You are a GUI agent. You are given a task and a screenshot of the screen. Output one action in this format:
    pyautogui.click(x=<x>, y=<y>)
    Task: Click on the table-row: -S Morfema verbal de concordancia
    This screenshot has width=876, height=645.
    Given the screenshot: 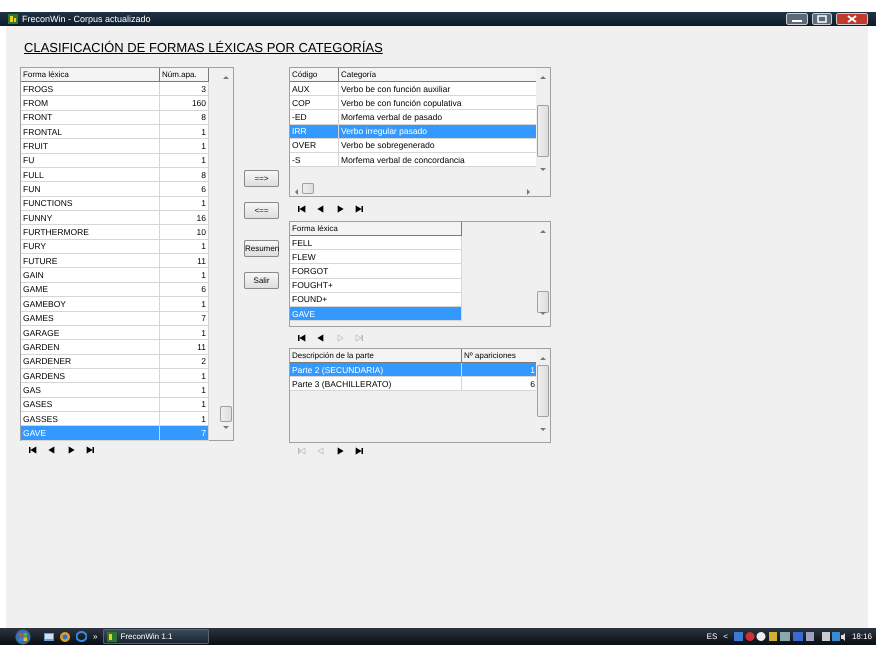 What is the action you would take?
    pyautogui.click(x=413, y=160)
    